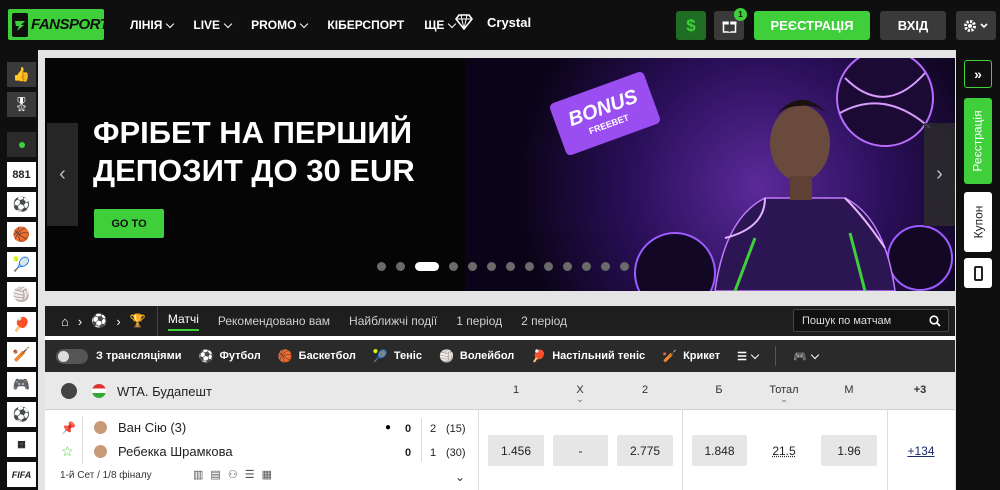  I want to click on odd-2-button: 2.775, so click(645, 450).